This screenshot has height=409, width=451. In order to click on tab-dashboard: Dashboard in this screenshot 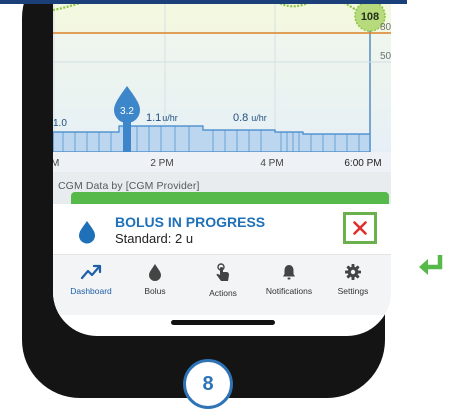, I will do `click(91, 279)`.